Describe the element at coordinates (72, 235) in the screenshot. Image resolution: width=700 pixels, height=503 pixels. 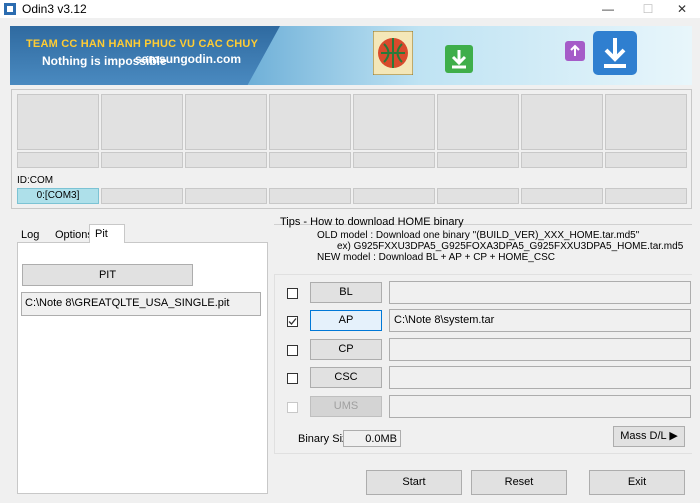
I see `tab-options: Options` at that location.